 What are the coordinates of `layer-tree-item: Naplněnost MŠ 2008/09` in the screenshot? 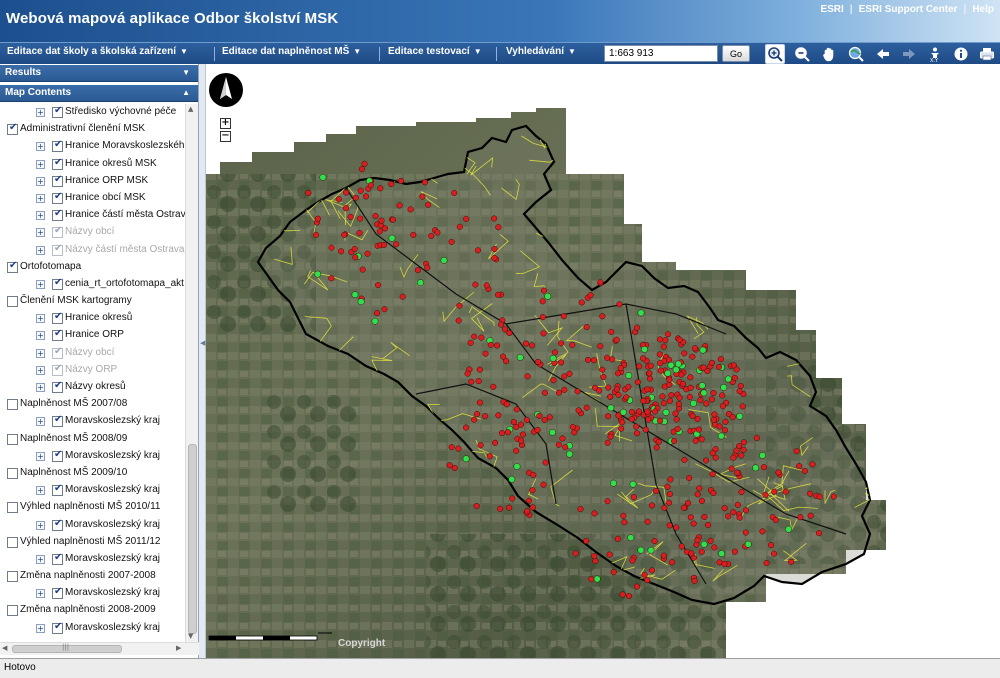 It's located at (93, 439).